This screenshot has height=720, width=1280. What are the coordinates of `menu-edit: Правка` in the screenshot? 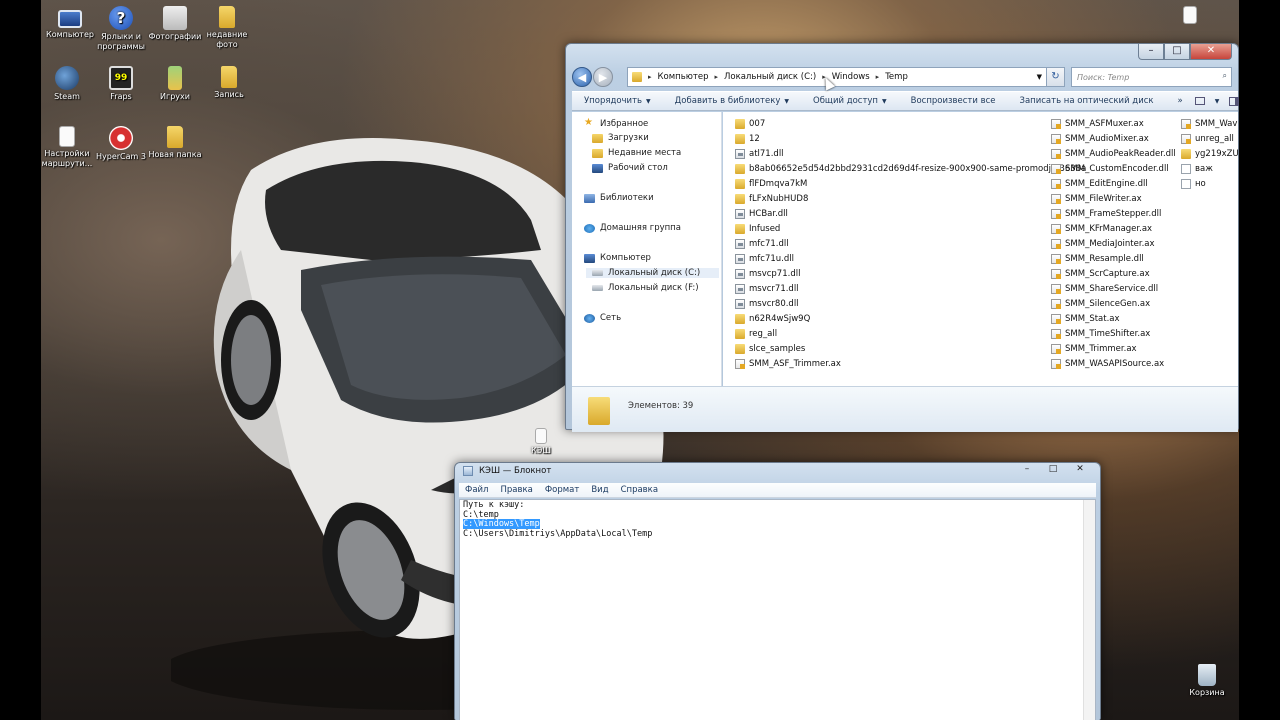 It's located at (516, 490).